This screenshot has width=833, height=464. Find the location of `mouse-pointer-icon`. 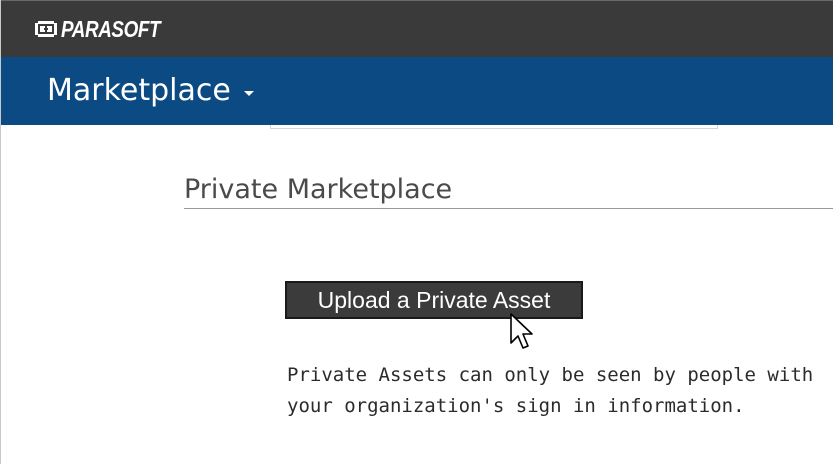

mouse-pointer-icon is located at coordinates (522, 333).